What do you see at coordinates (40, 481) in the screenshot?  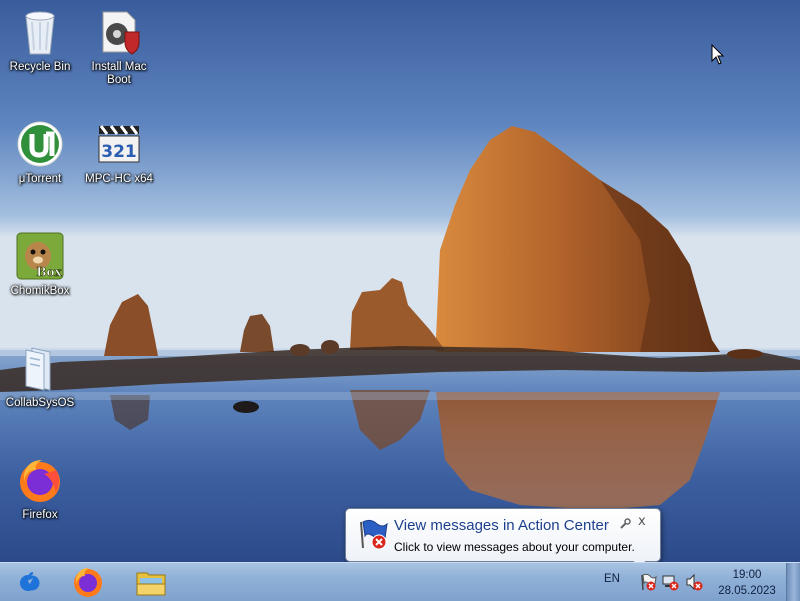 I see `firefox-icon` at bounding box center [40, 481].